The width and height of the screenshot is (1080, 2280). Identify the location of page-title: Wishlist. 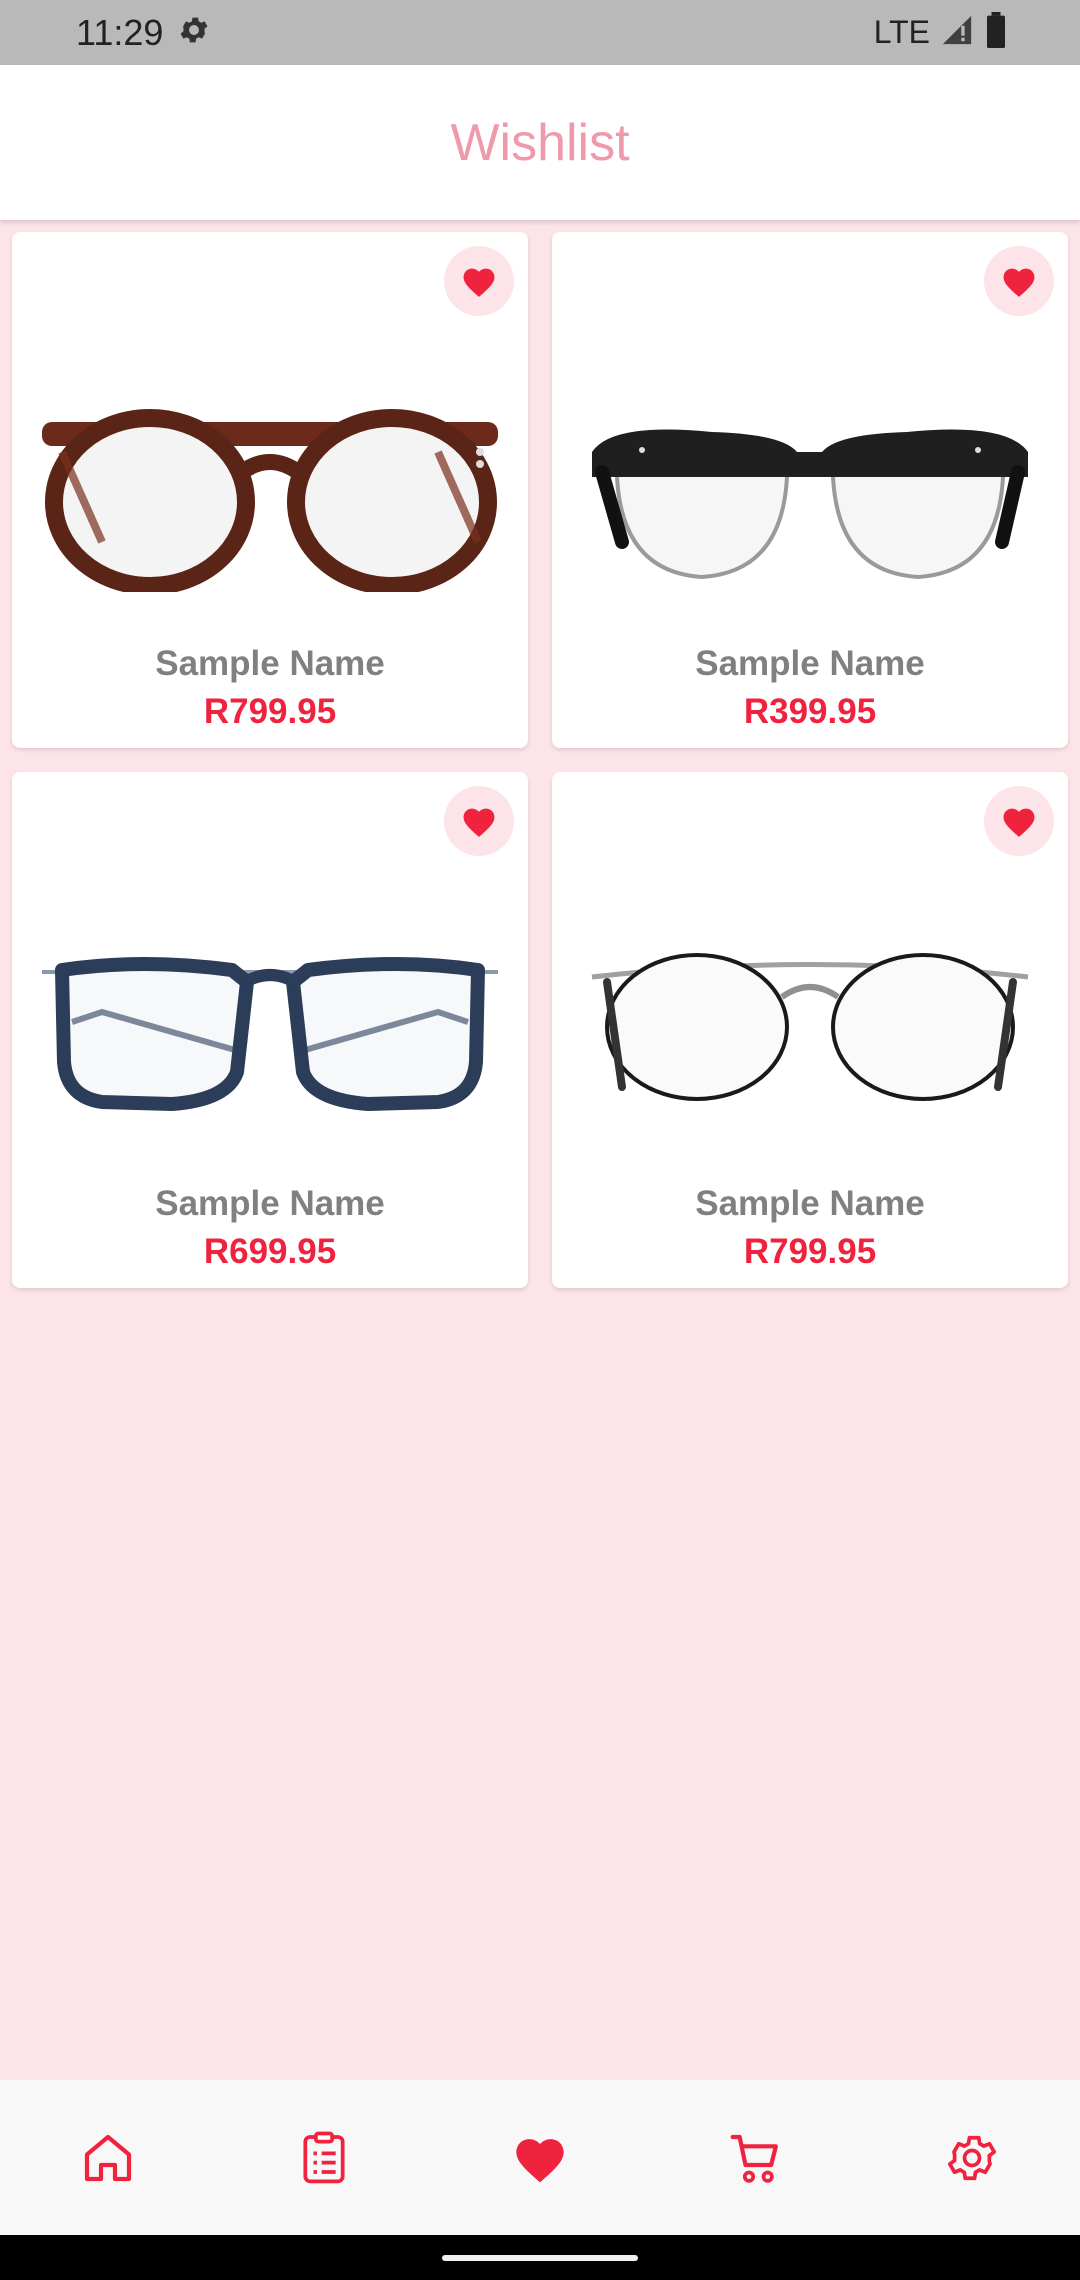
(540, 142).